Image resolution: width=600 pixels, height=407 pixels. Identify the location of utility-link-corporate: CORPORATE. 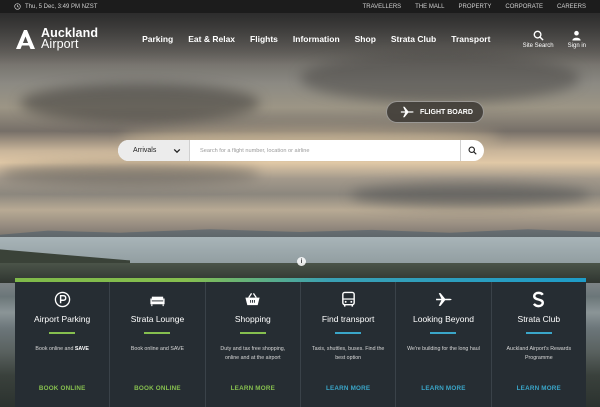
(524, 7).